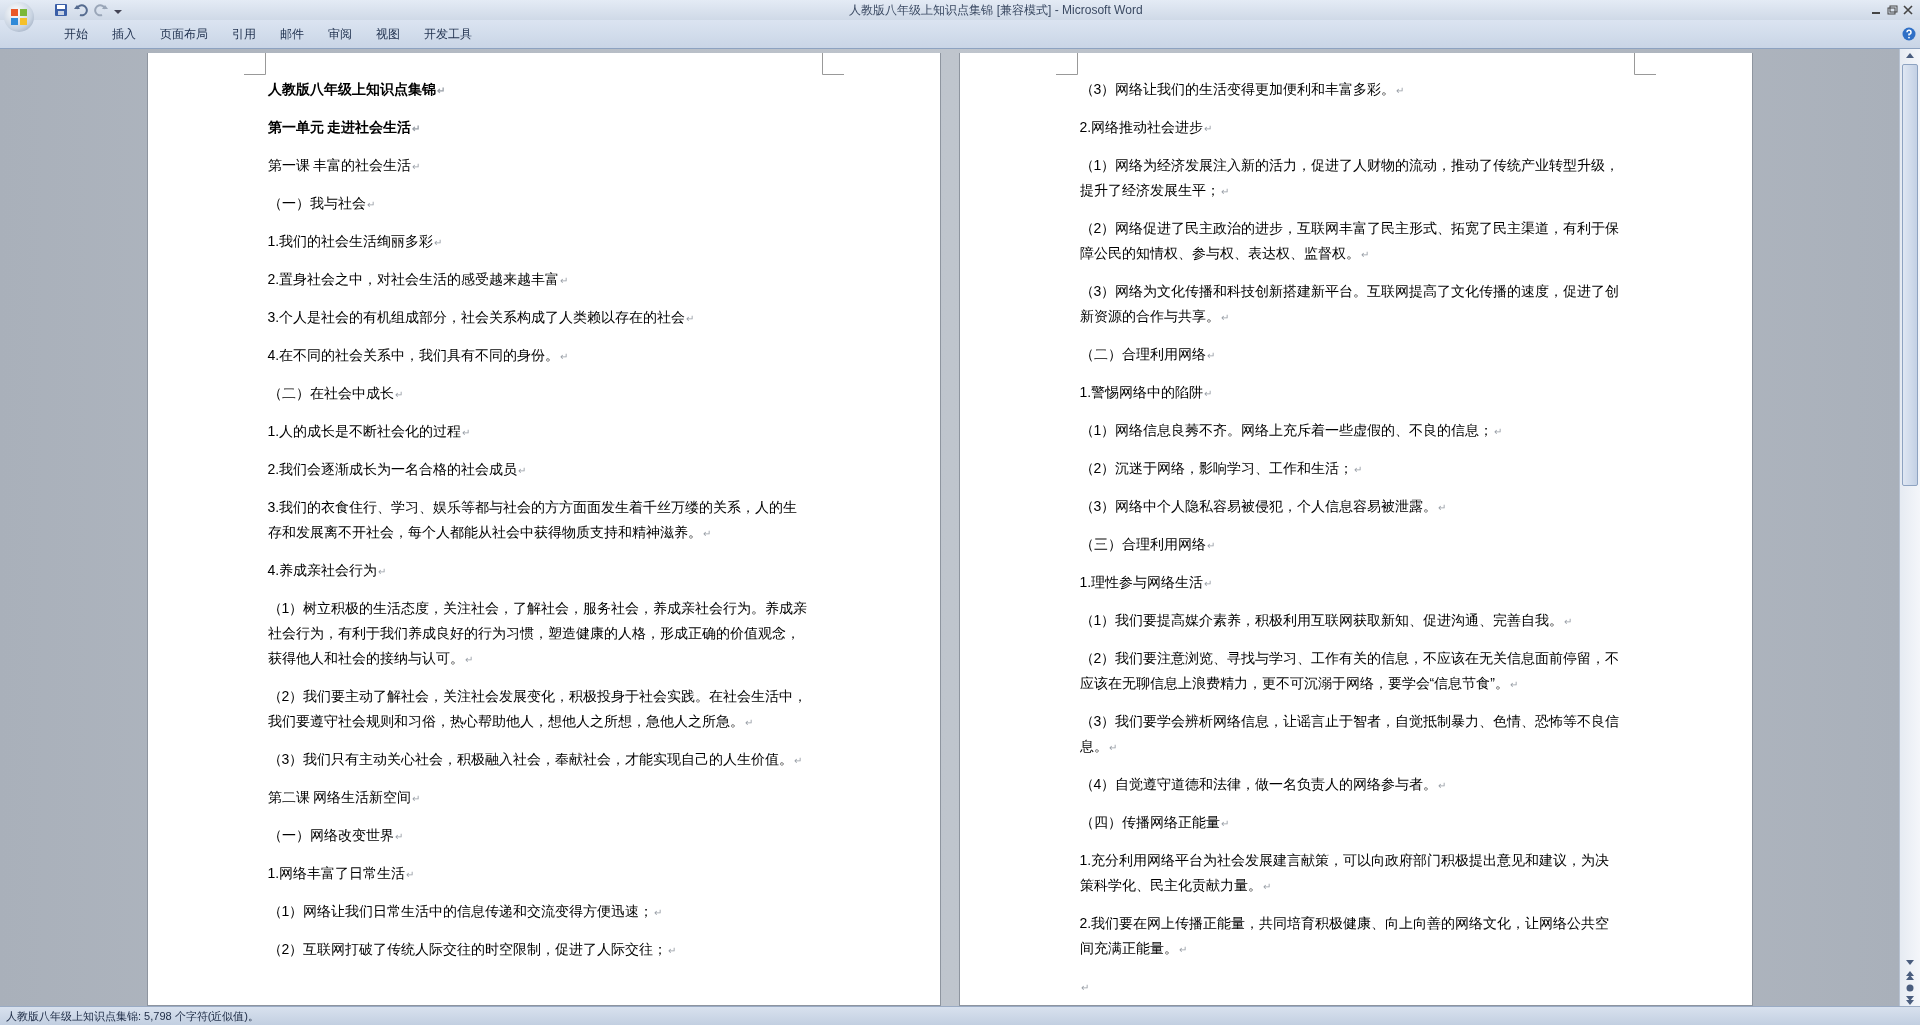 The width and height of the screenshot is (1920, 1025). What do you see at coordinates (1345, 936) in the screenshot?
I see `document-paragraph: 2.我们要在网上传播正能量，共同培育积极健康、向上向善的网络文化，让网络公共空间充满正能量。↵` at bounding box center [1345, 936].